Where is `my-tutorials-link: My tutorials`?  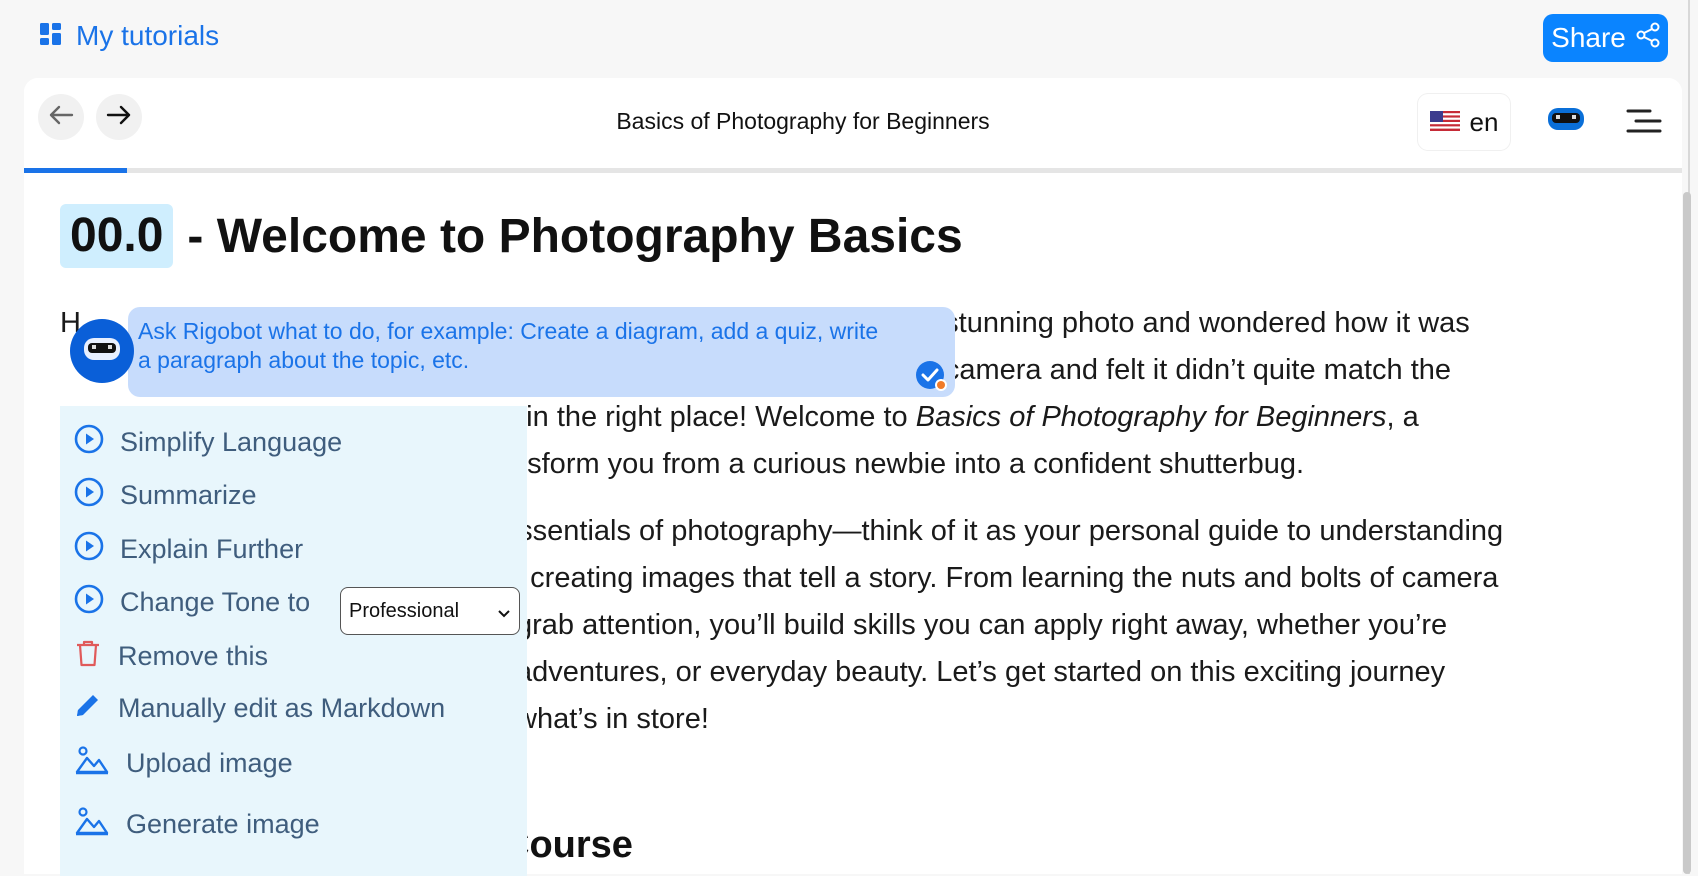
my-tutorials-link: My tutorials is located at coordinates (129, 36).